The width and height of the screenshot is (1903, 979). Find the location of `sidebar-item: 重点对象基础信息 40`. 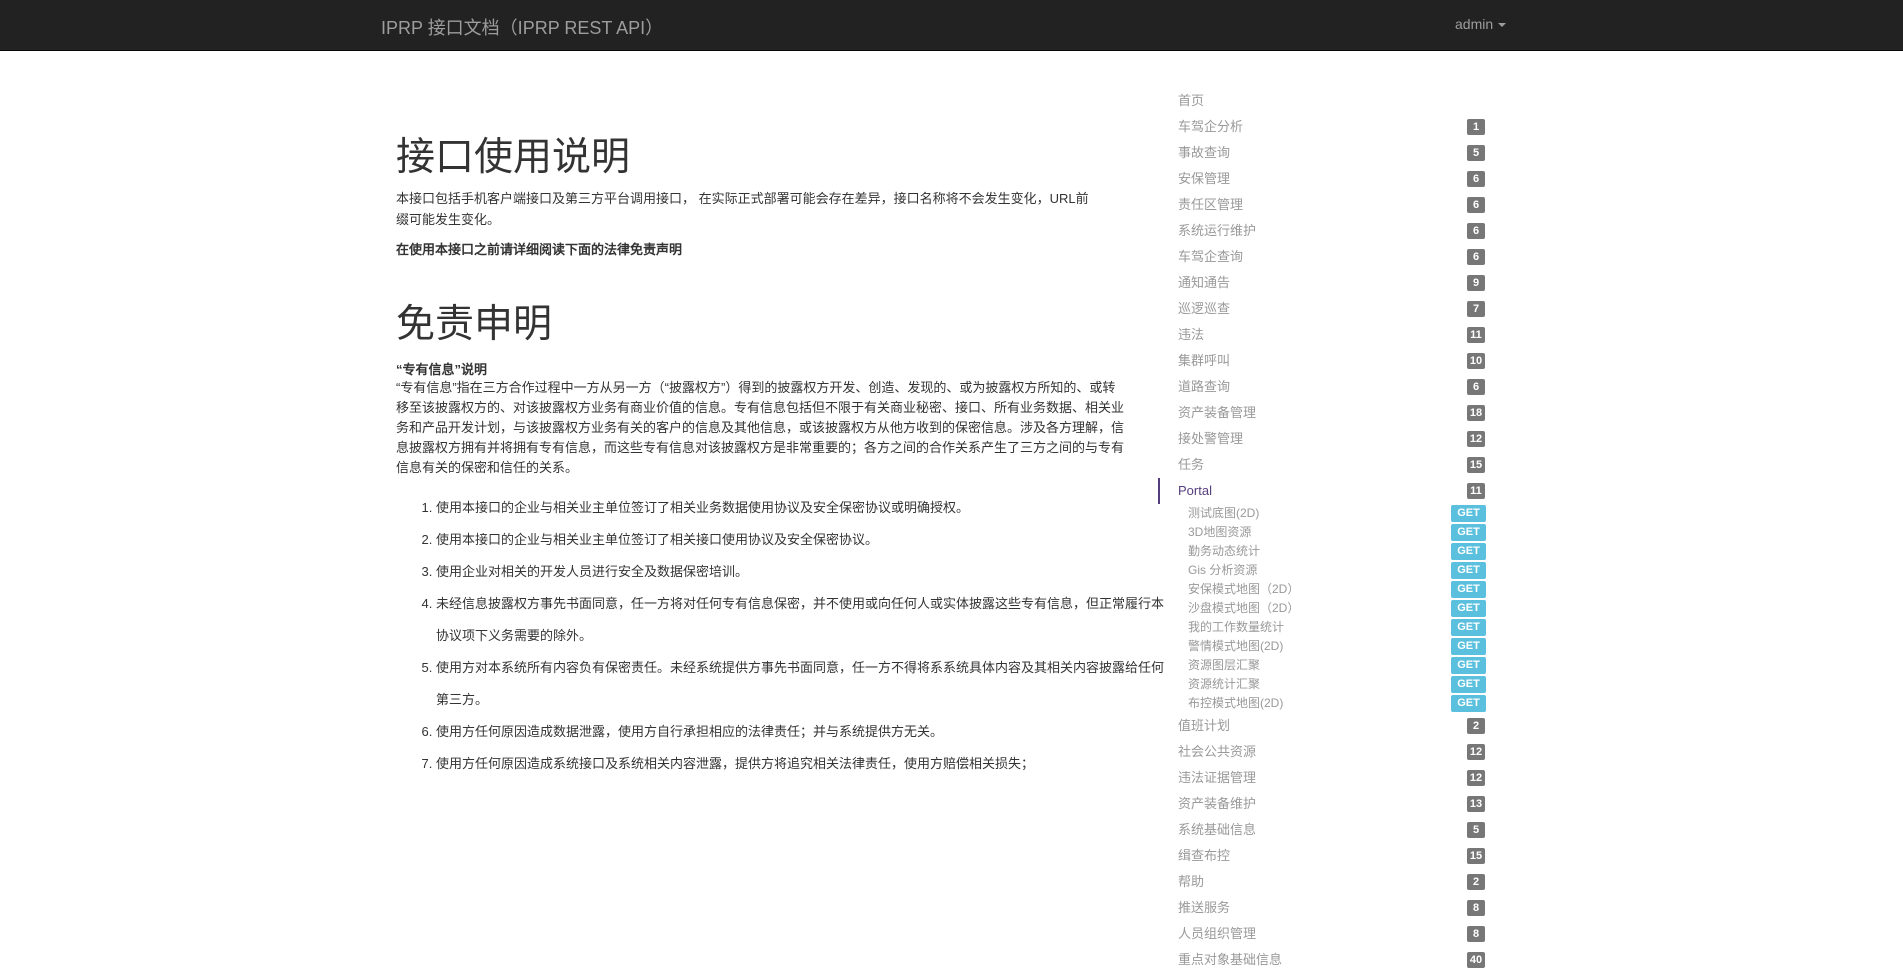

sidebar-item: 重点对象基础信息 40 is located at coordinates (1323, 960).